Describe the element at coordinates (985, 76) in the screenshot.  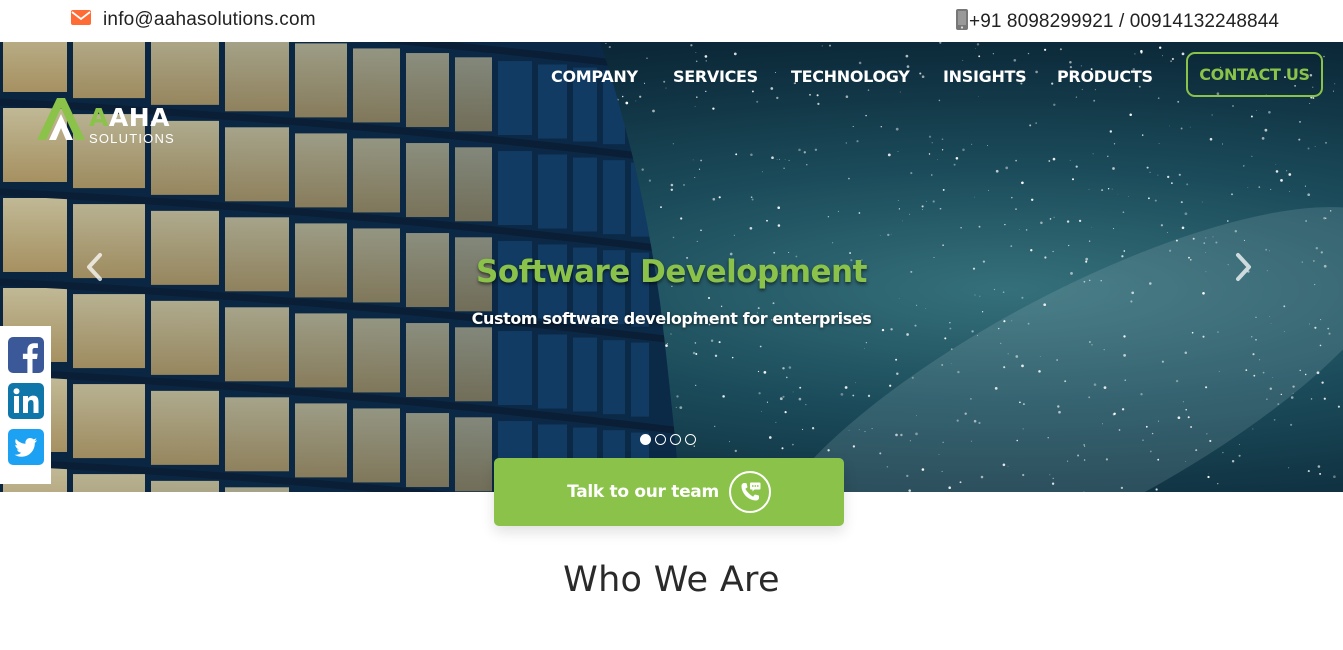
I see `nav-insights: INSIGHTS` at that location.